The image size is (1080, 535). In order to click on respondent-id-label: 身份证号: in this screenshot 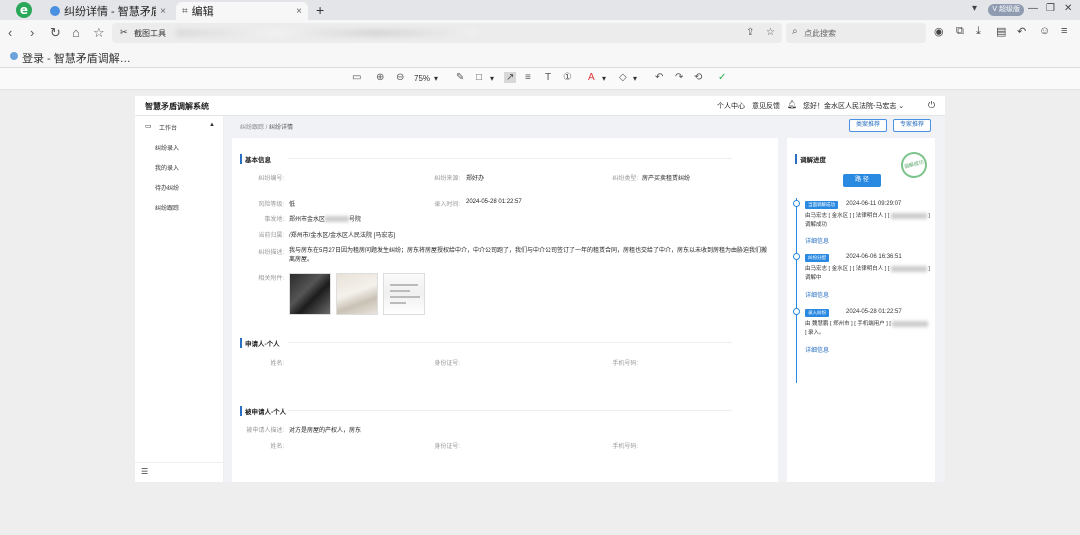, I will do `click(447, 447)`.